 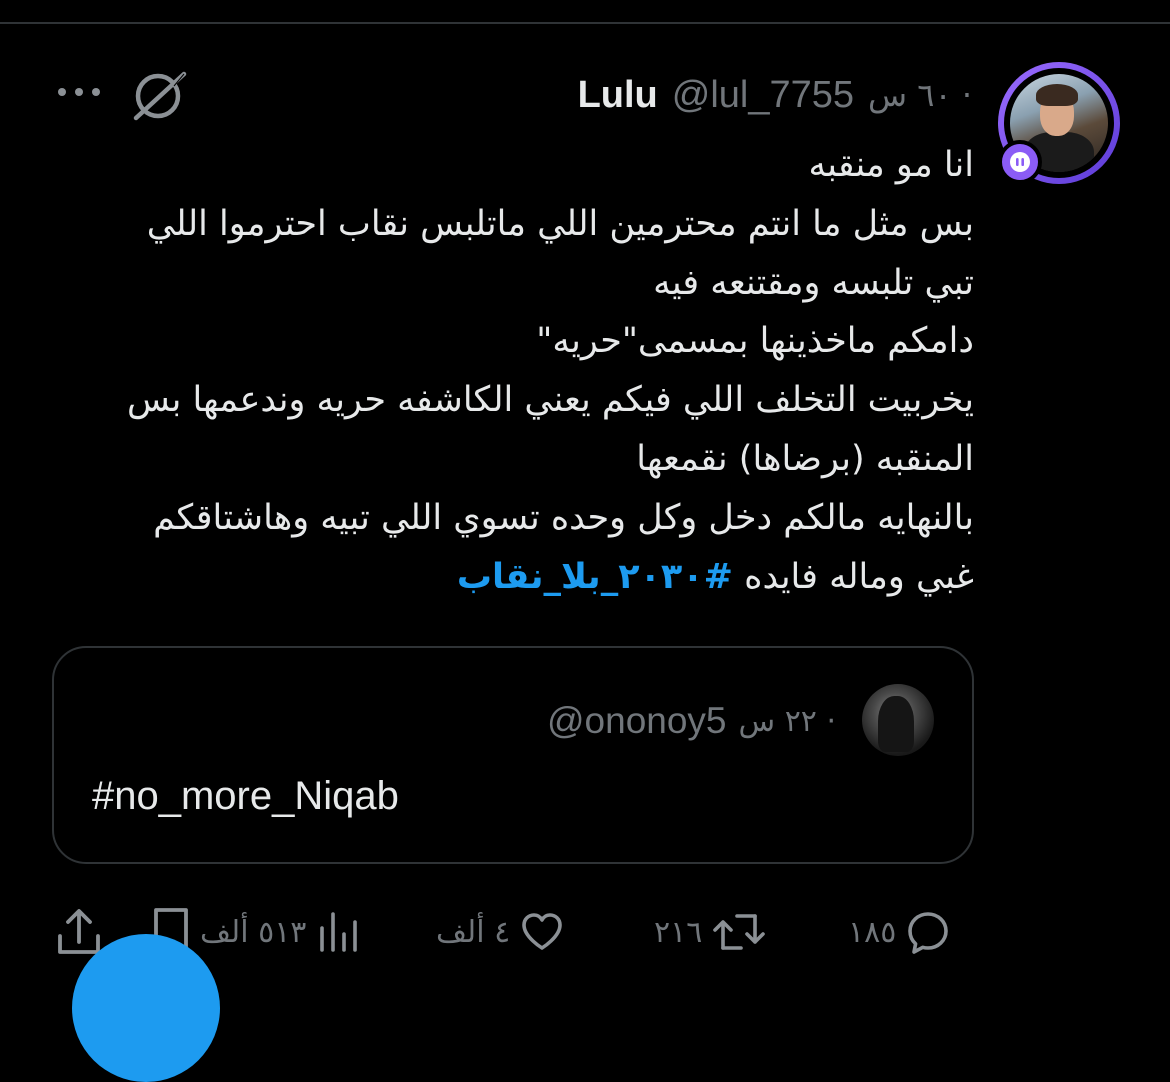 What do you see at coordinates (920, 95) in the screenshot?
I see `tweet-time: · ٦٠ س` at bounding box center [920, 95].